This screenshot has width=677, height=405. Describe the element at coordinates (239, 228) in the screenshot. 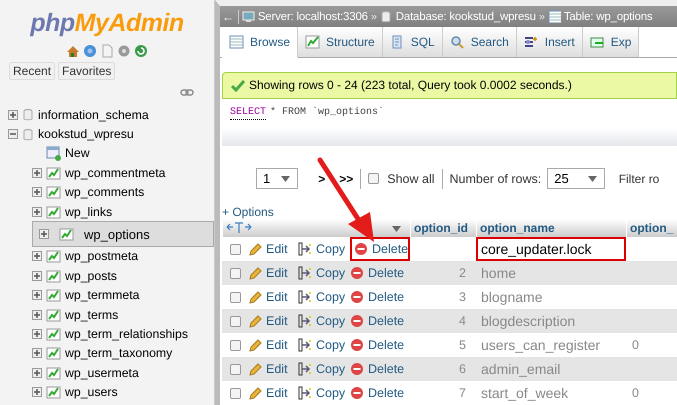

I see `column-resize-icon` at that location.